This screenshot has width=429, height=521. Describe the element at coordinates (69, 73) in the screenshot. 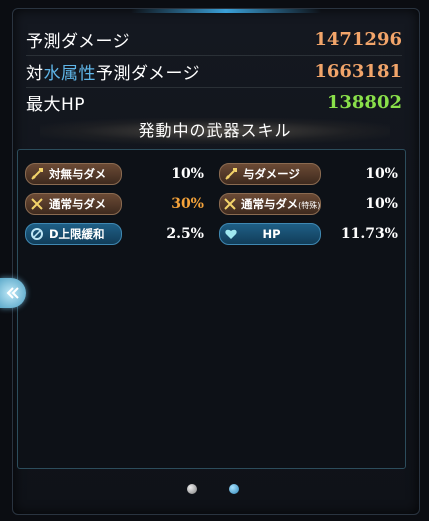

I see `water-attribute-label: 水属性` at that location.